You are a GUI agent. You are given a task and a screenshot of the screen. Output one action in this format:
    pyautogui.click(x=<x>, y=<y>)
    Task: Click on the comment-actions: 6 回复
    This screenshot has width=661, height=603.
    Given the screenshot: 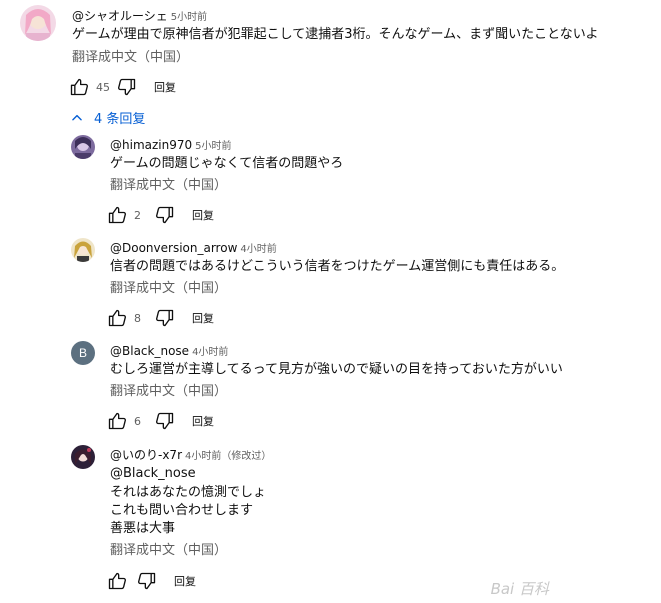 What is the action you would take?
    pyautogui.click(x=160, y=421)
    